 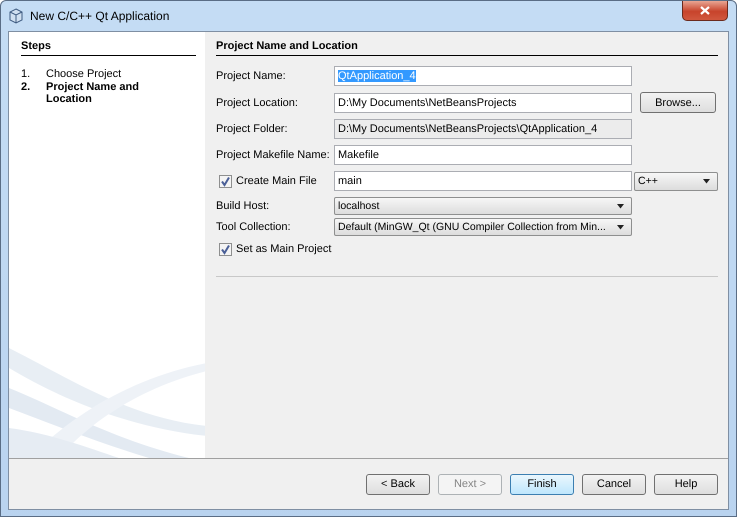 I want to click on dropdown: localhost, so click(x=483, y=206).